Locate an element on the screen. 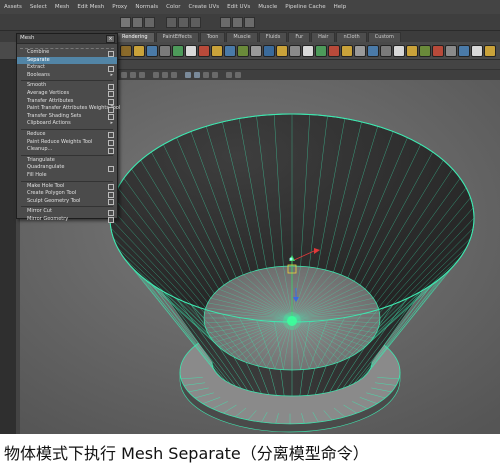  lights-icon is located at coordinates (215, 75).